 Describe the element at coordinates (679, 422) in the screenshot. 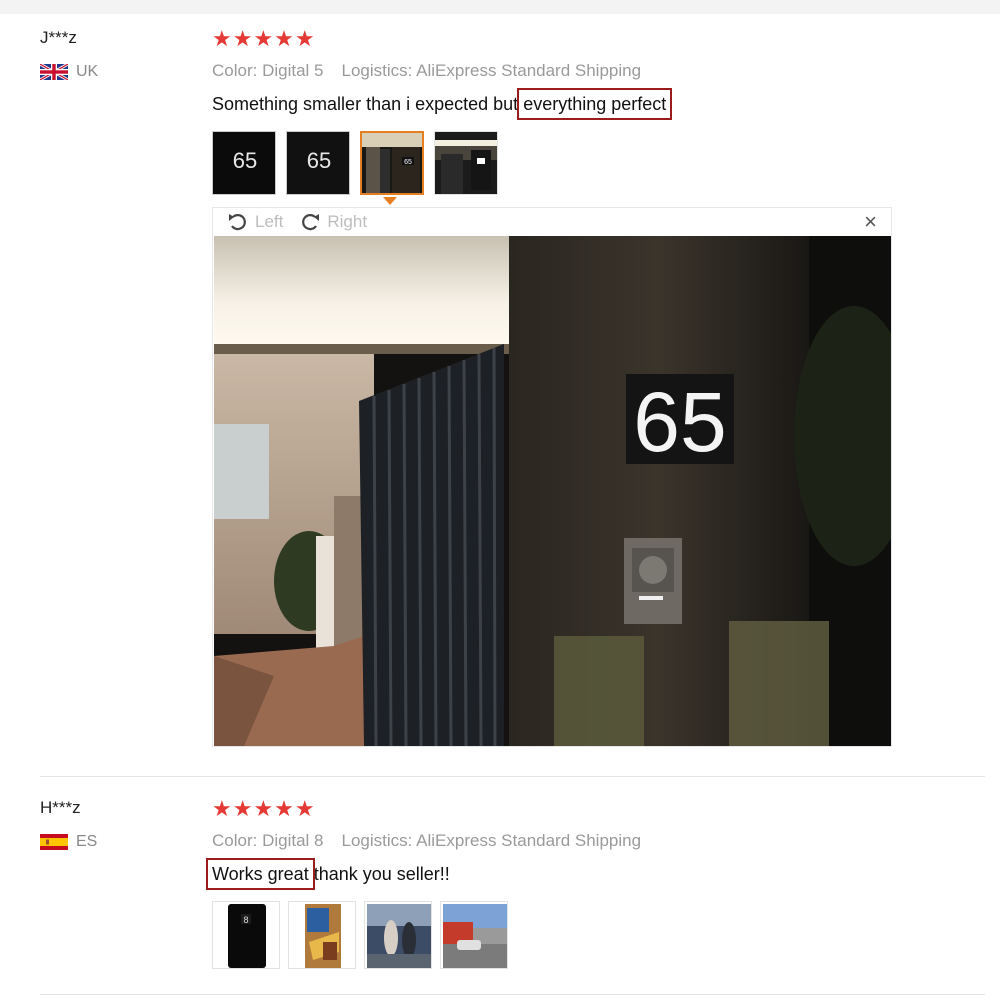

I see `illuminated-house-number: 65` at that location.